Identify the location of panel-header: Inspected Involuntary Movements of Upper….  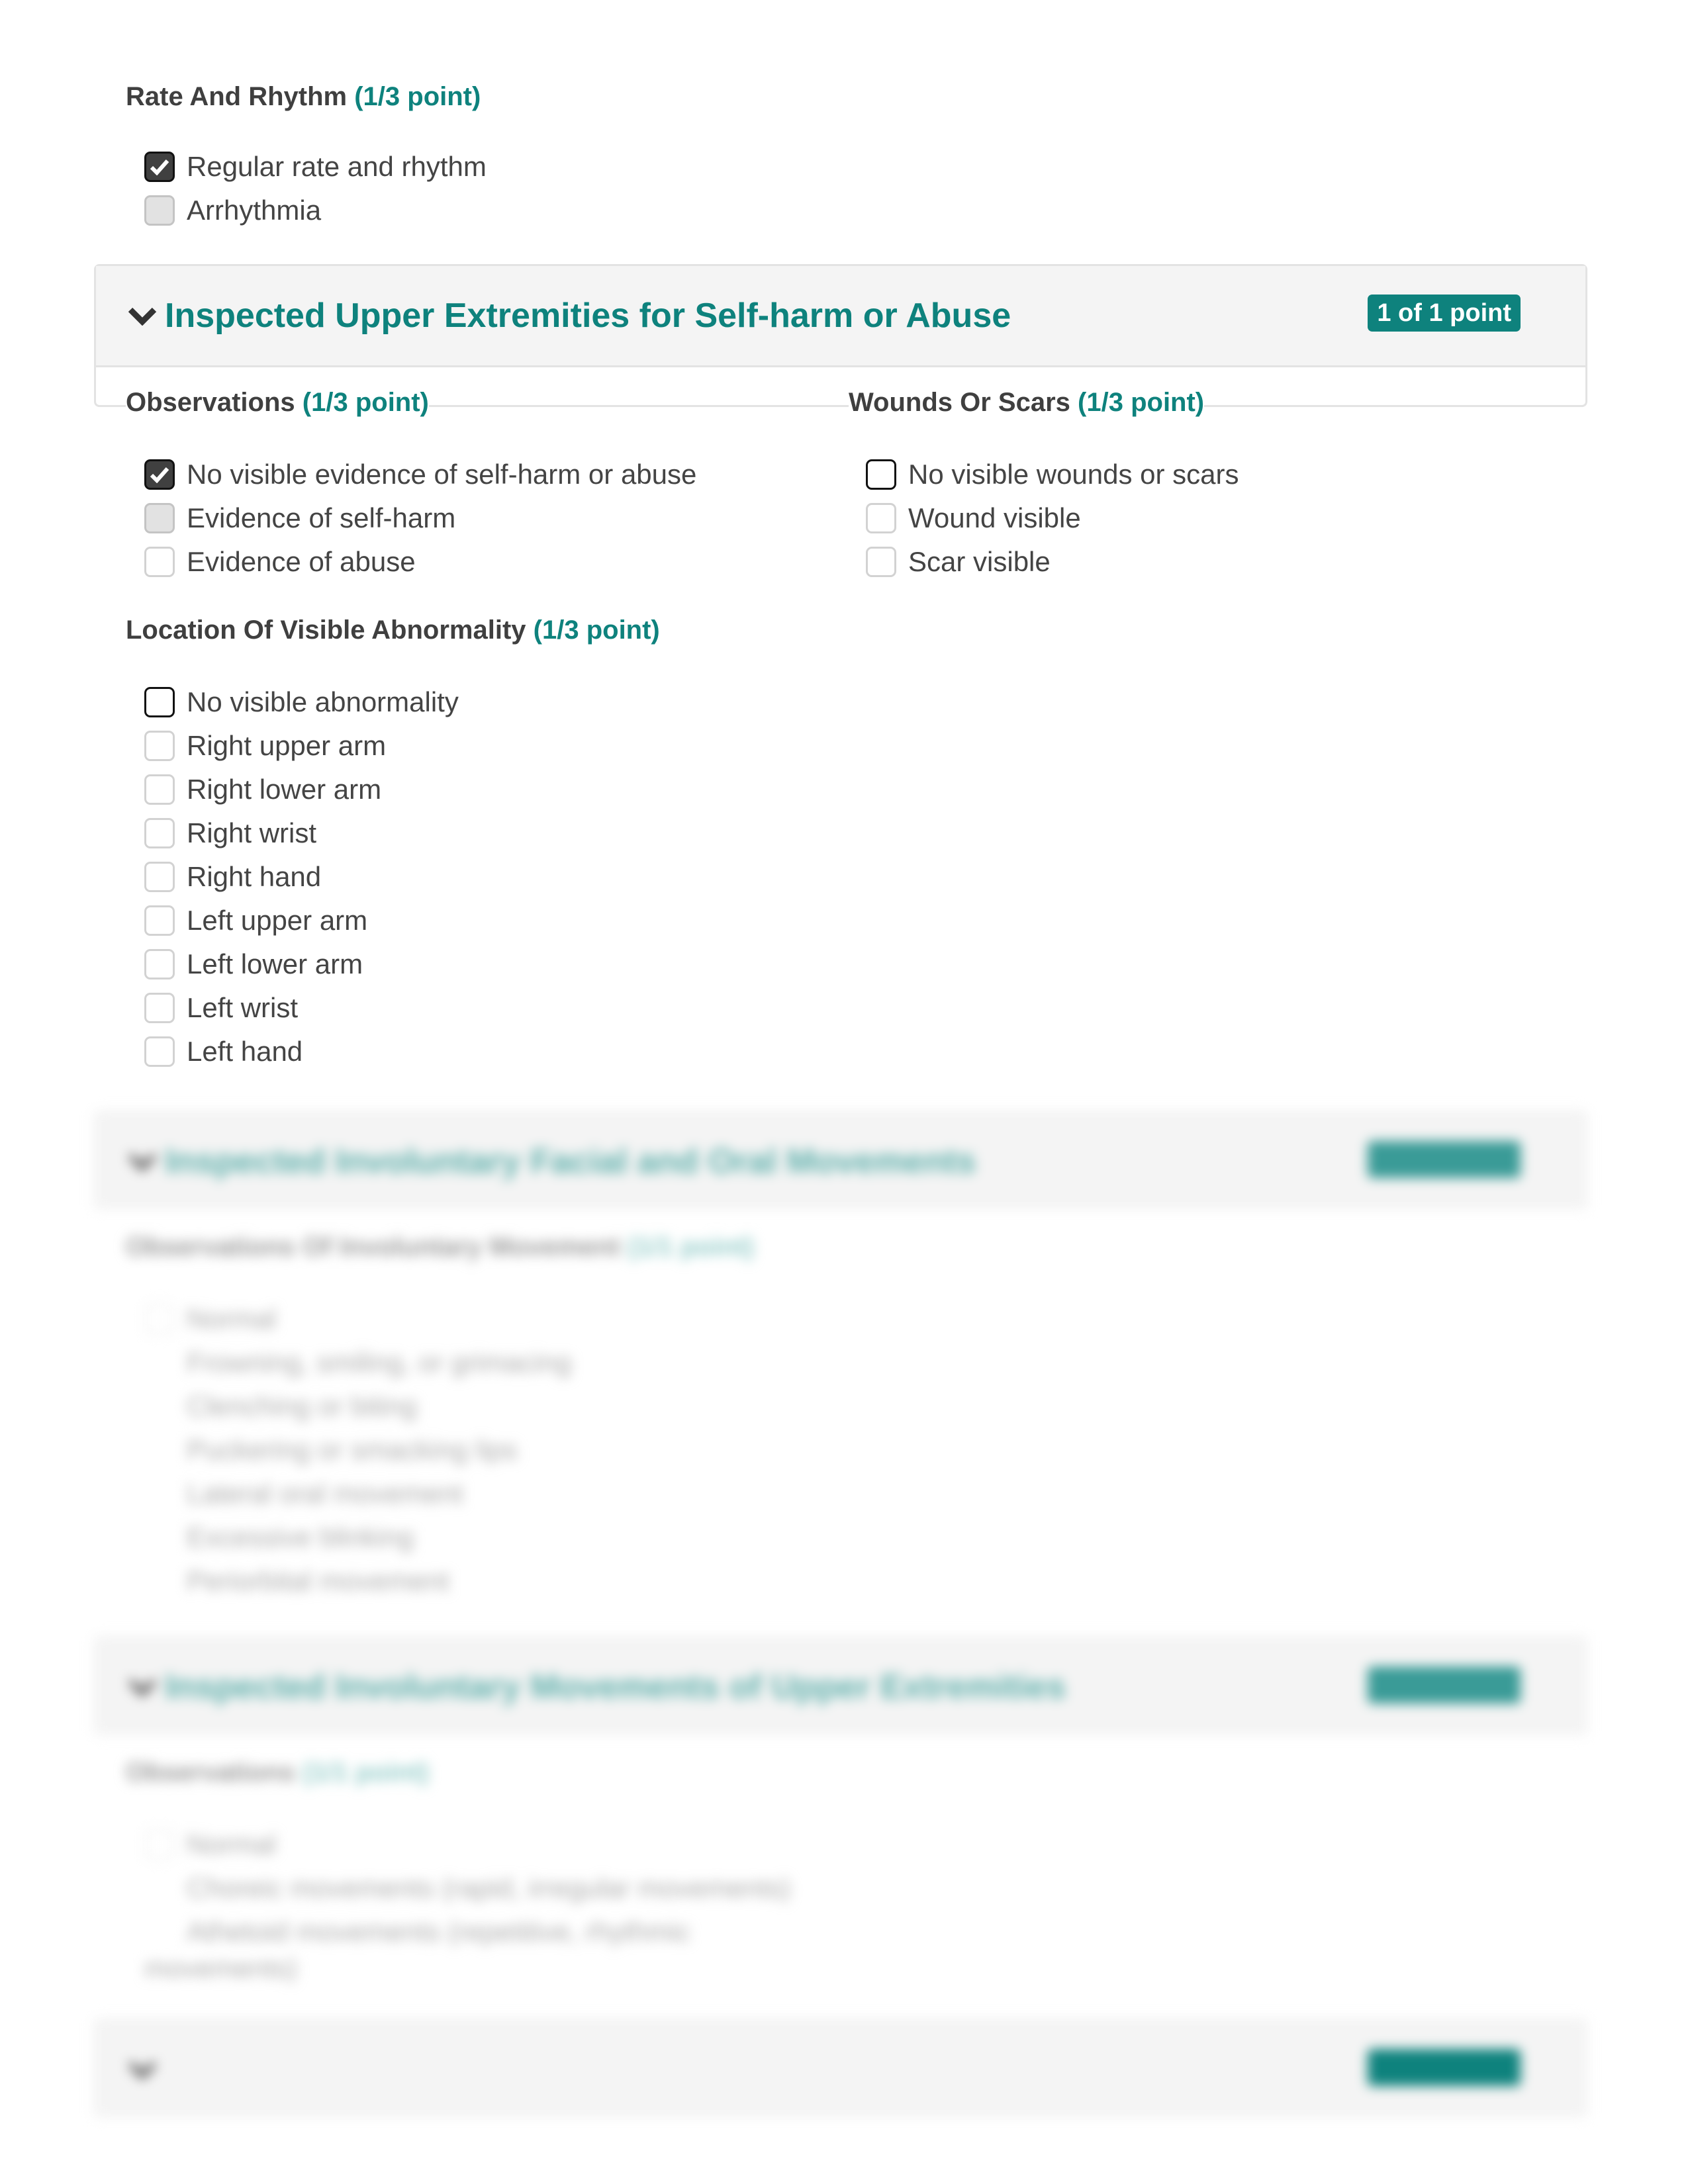
(840, 1686).